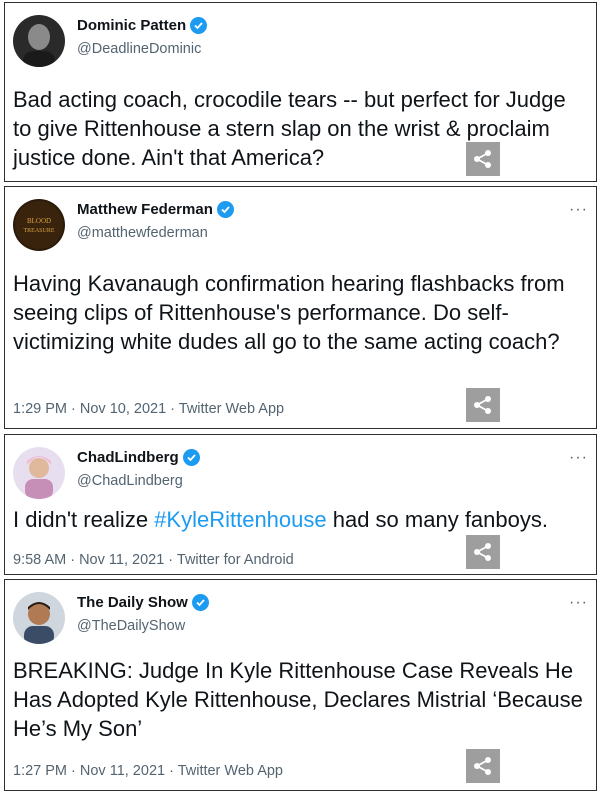  What do you see at coordinates (131, 25) in the screenshot?
I see `author-name: Dominic Patten` at bounding box center [131, 25].